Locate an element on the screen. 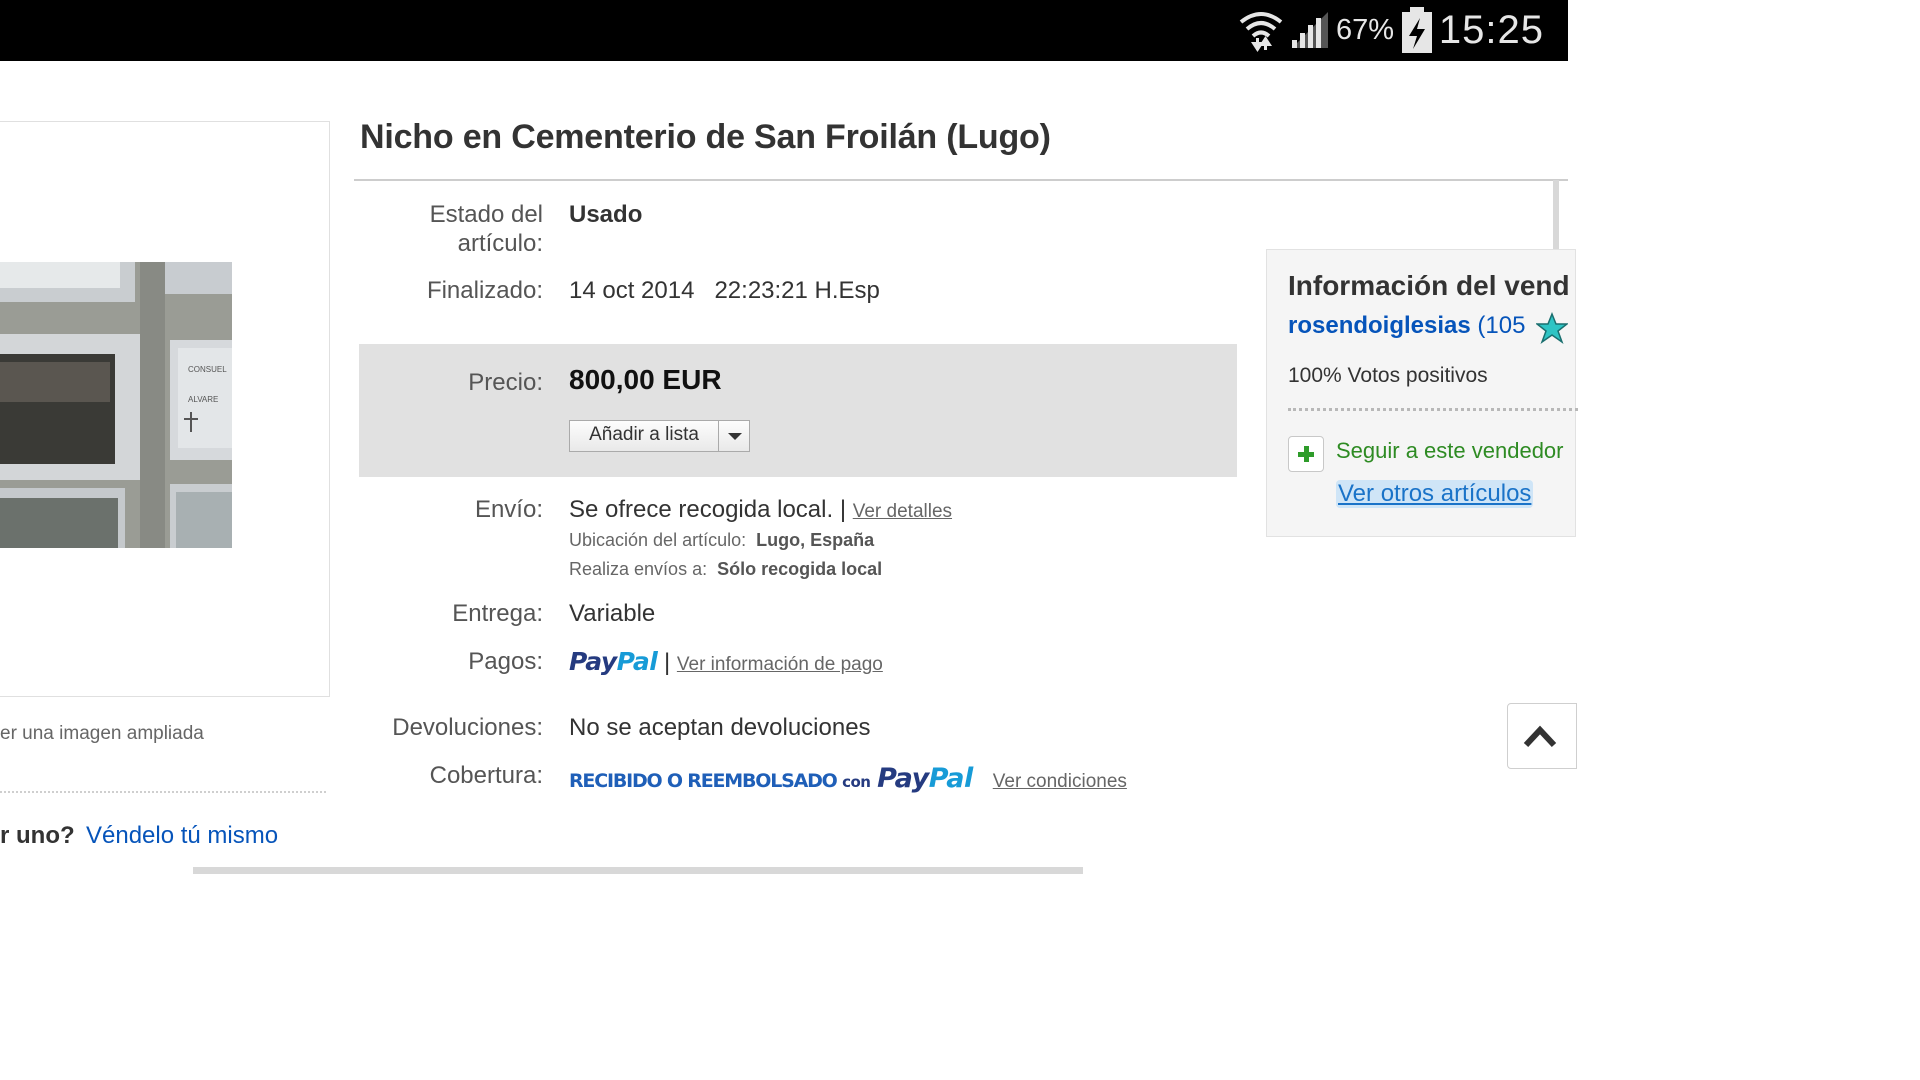 Image resolution: width=1920 pixels, height=1080 pixels. seller-divider is located at coordinates (1433, 409).